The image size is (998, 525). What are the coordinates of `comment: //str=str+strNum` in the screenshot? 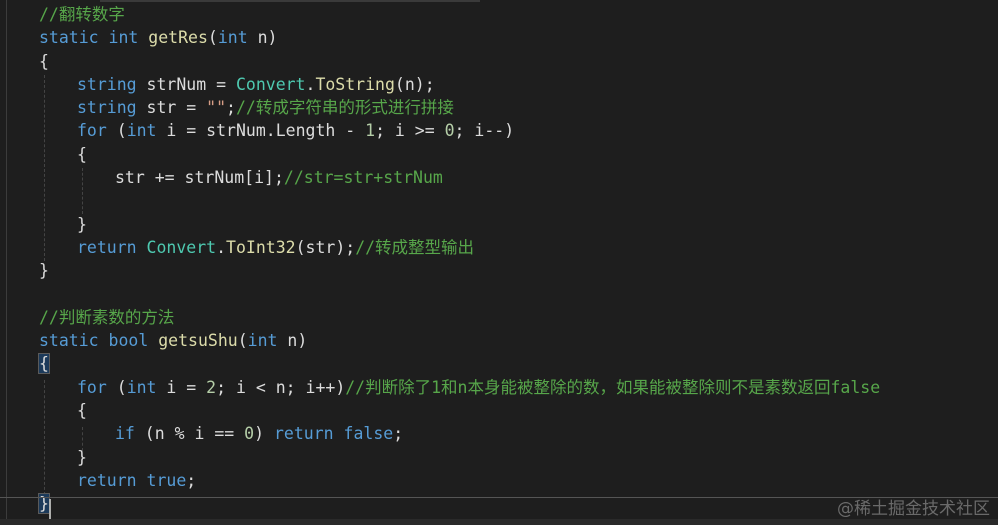 It's located at (363, 178).